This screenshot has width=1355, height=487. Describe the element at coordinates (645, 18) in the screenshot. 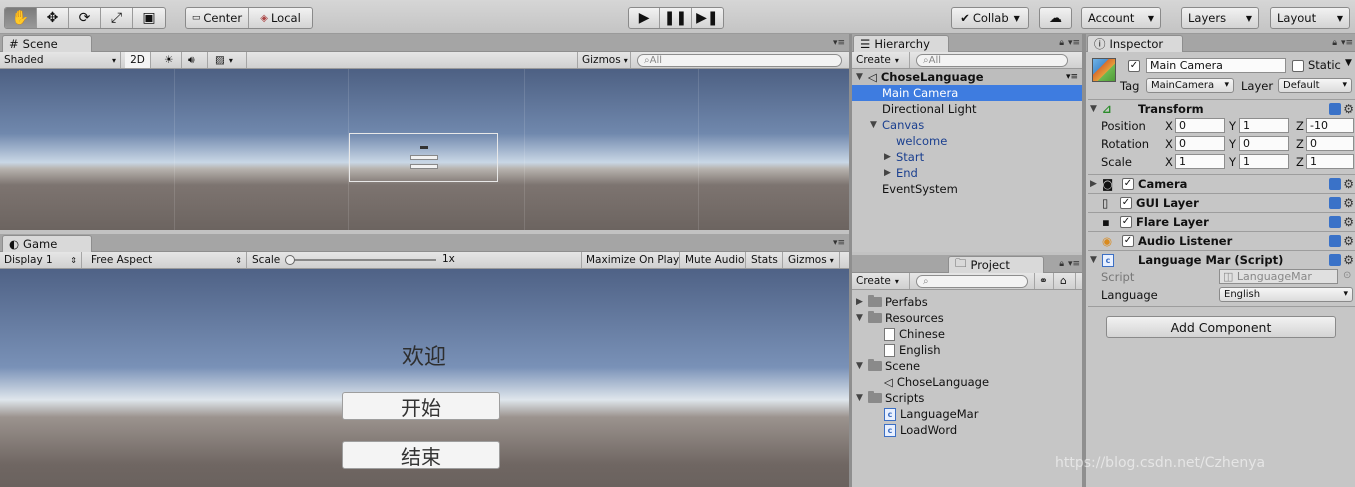

I see `play-button: ▶` at that location.